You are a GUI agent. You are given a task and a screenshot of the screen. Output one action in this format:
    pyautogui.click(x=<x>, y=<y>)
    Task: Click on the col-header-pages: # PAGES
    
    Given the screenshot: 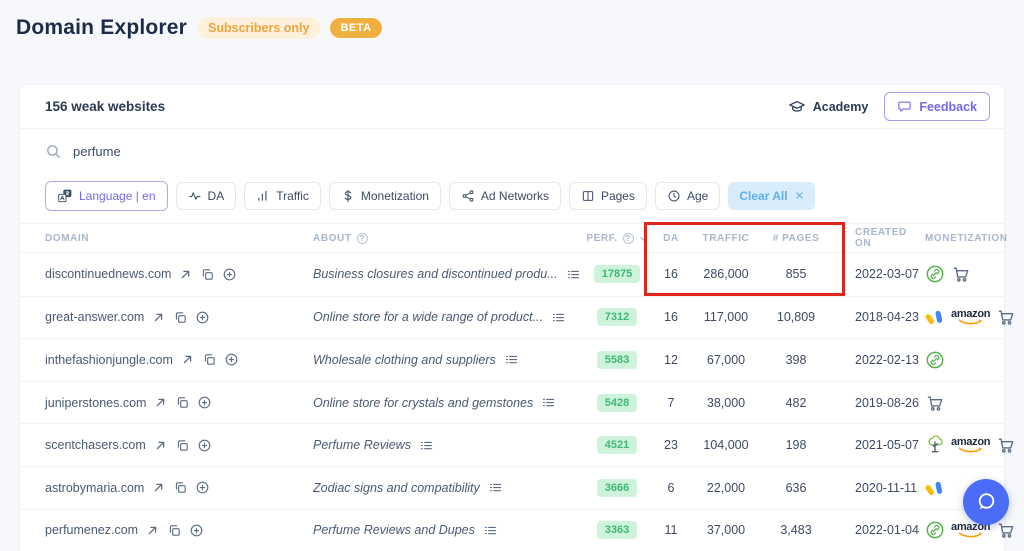 What is the action you would take?
    pyautogui.click(x=796, y=238)
    